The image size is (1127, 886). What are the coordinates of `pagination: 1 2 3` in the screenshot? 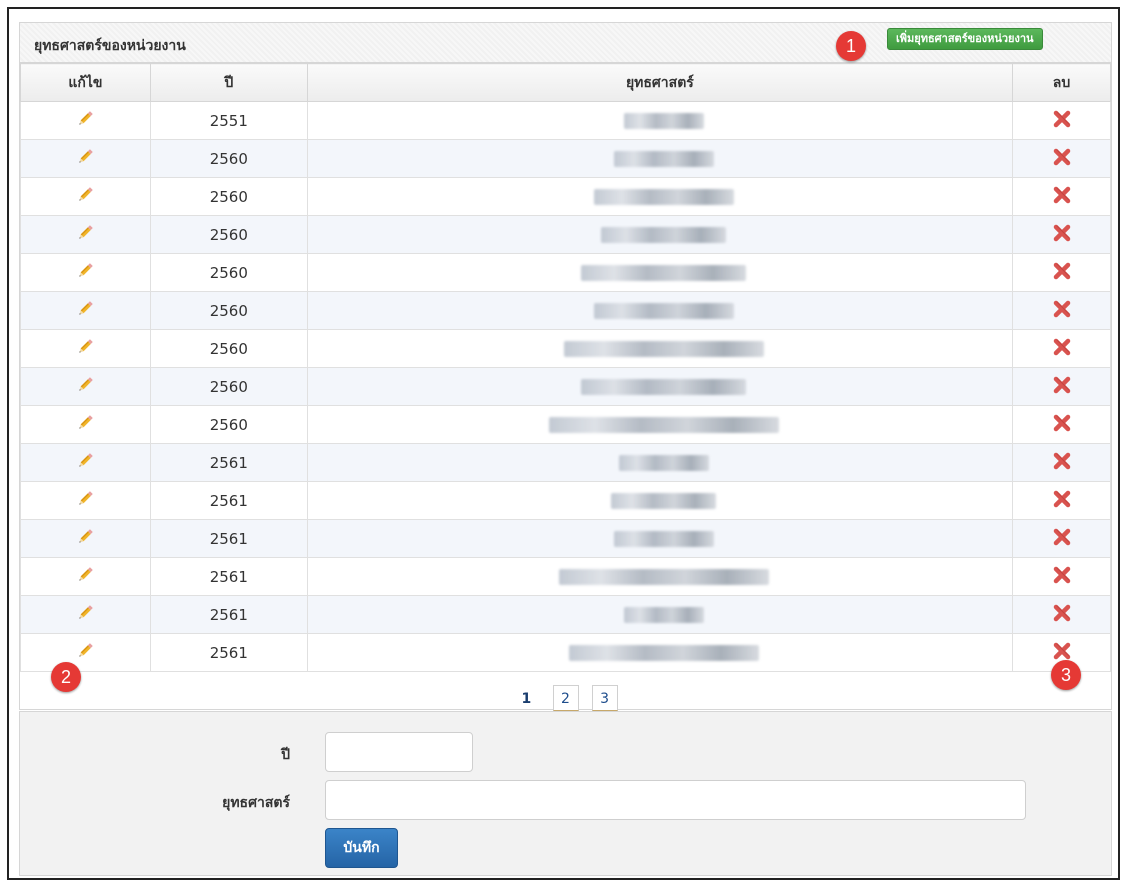 It's located at (565, 698).